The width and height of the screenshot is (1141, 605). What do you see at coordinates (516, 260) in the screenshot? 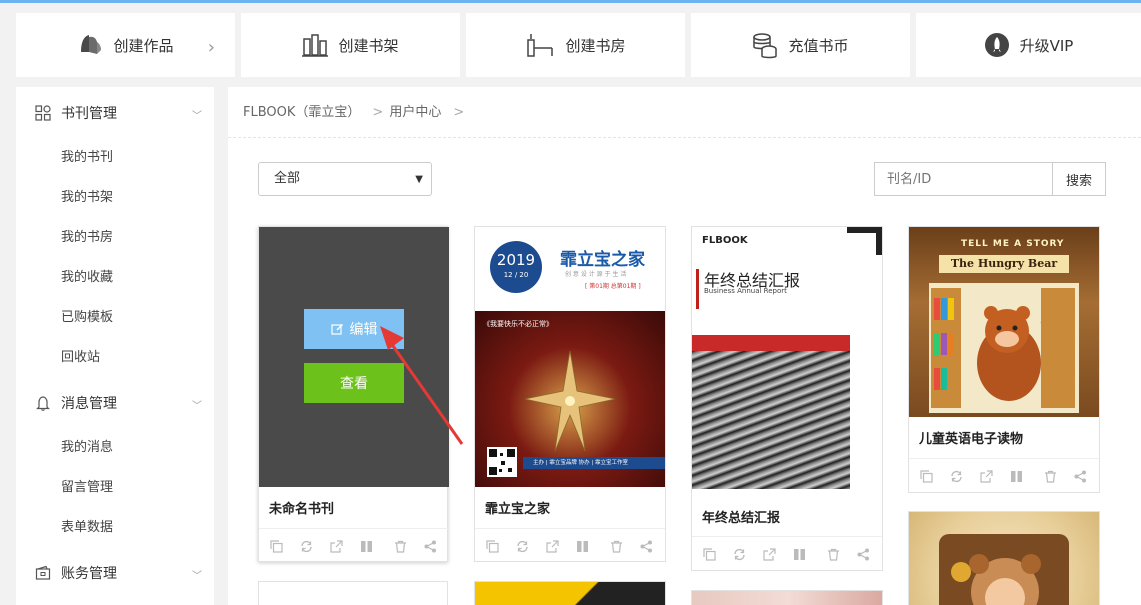
I see `cover-year: 2019` at bounding box center [516, 260].